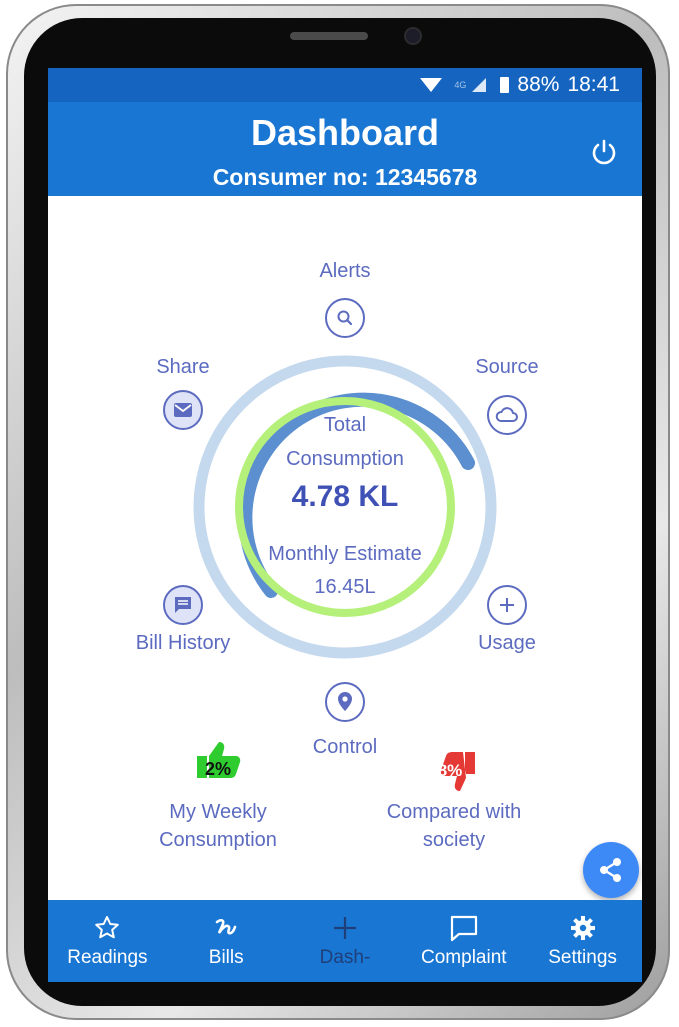  Describe the element at coordinates (226, 941) in the screenshot. I see `nav-bills: Bills` at that location.